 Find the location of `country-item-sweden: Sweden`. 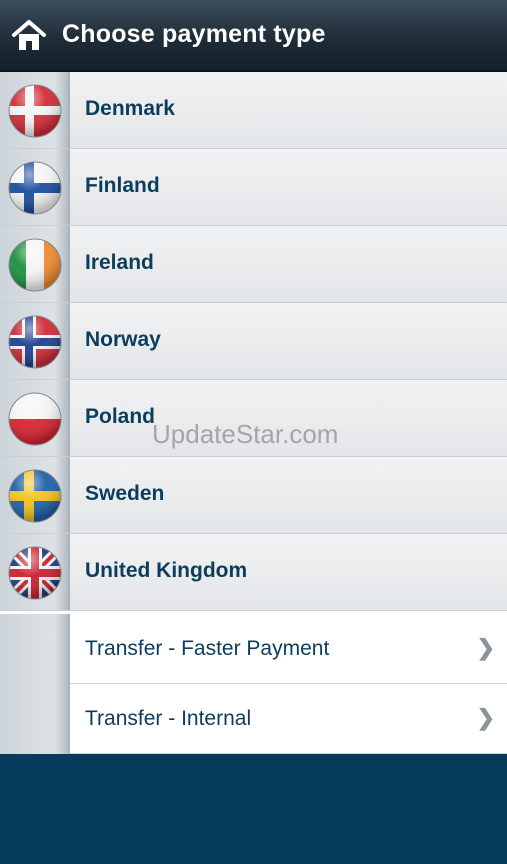

country-item-sweden: Sweden is located at coordinates (253, 495).